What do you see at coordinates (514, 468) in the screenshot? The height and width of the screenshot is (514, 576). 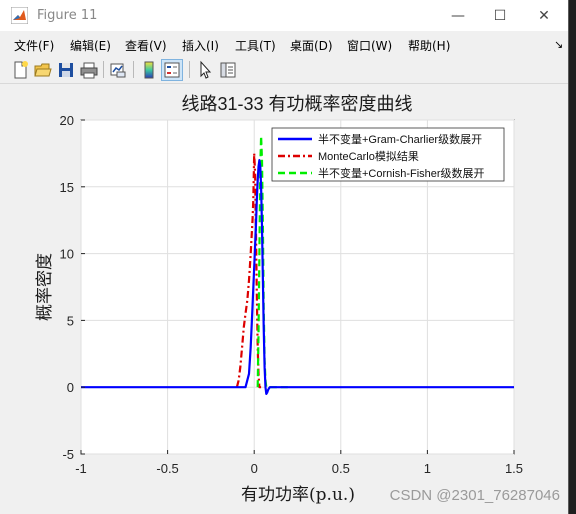 I see `x-tick-label: 1.5` at bounding box center [514, 468].